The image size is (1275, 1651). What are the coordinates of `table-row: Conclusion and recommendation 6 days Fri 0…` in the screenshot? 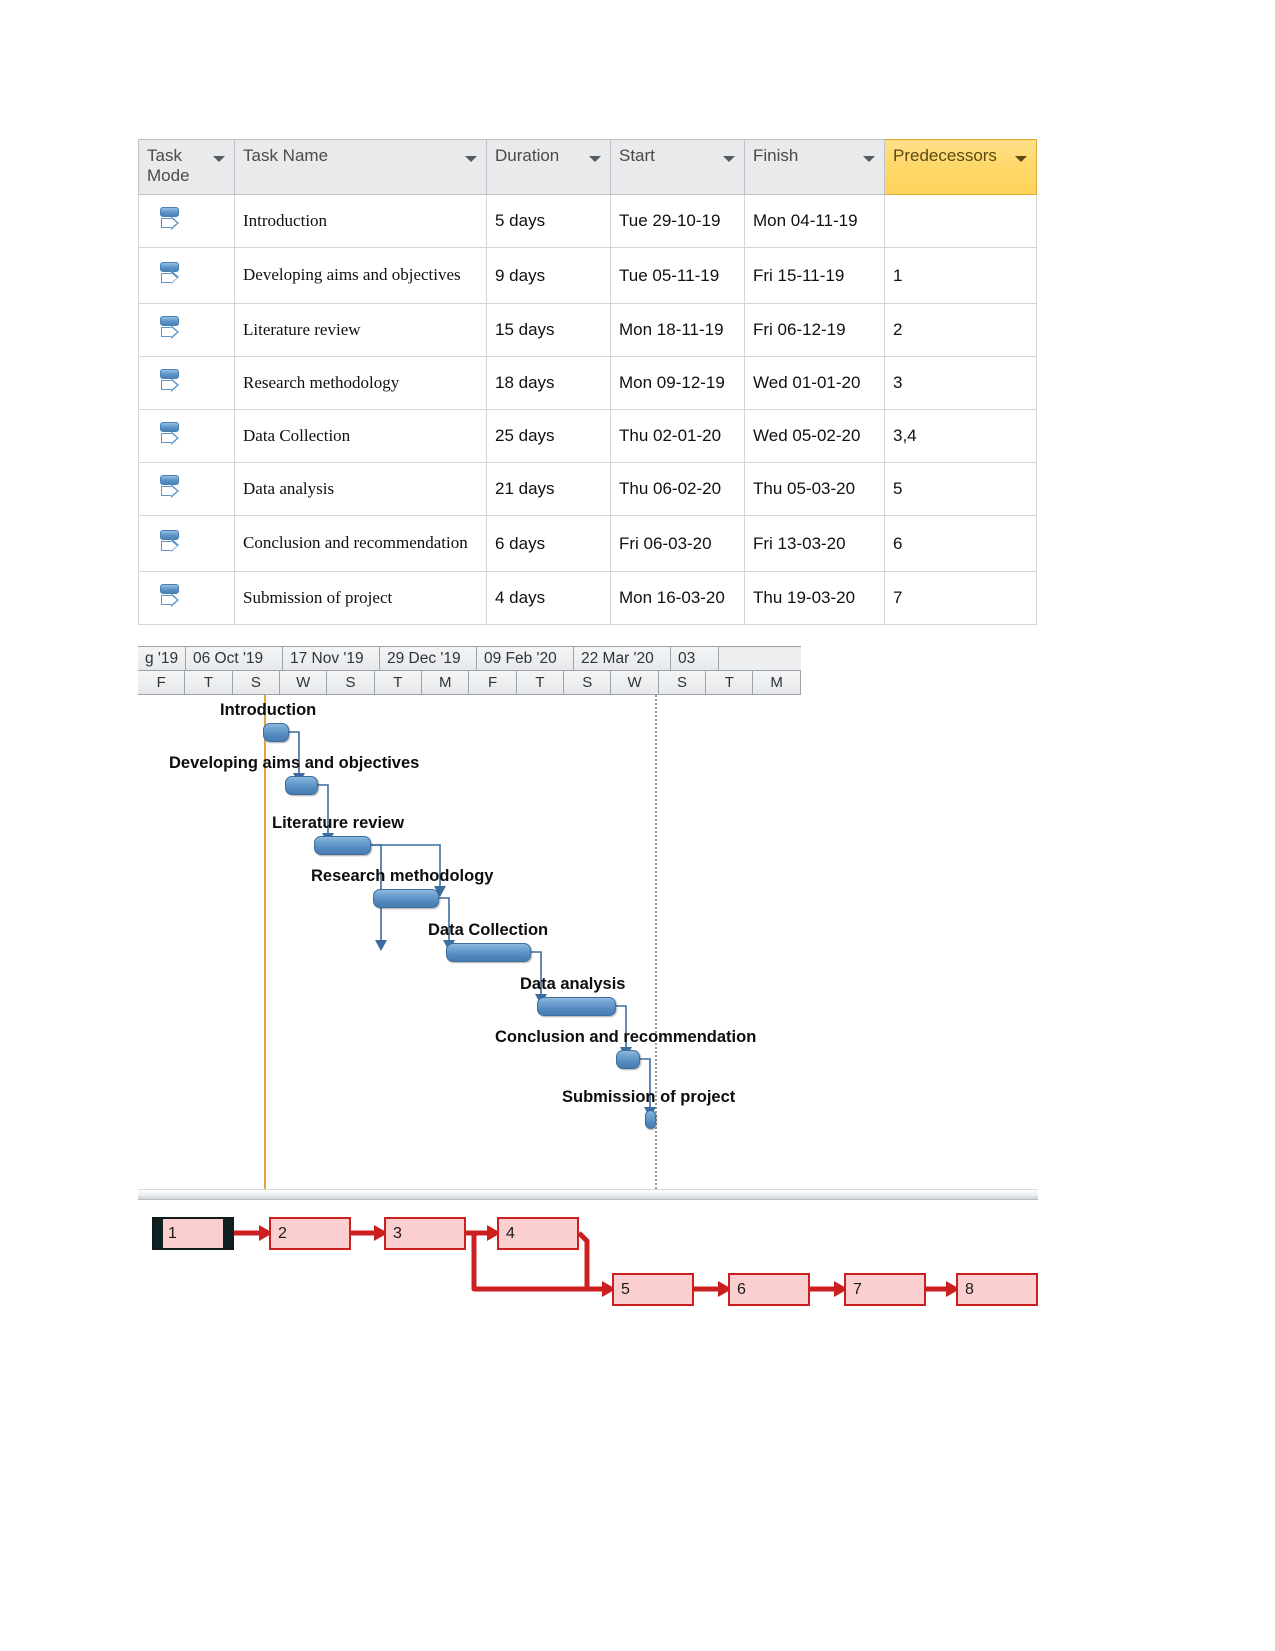 It's located at (587, 543).